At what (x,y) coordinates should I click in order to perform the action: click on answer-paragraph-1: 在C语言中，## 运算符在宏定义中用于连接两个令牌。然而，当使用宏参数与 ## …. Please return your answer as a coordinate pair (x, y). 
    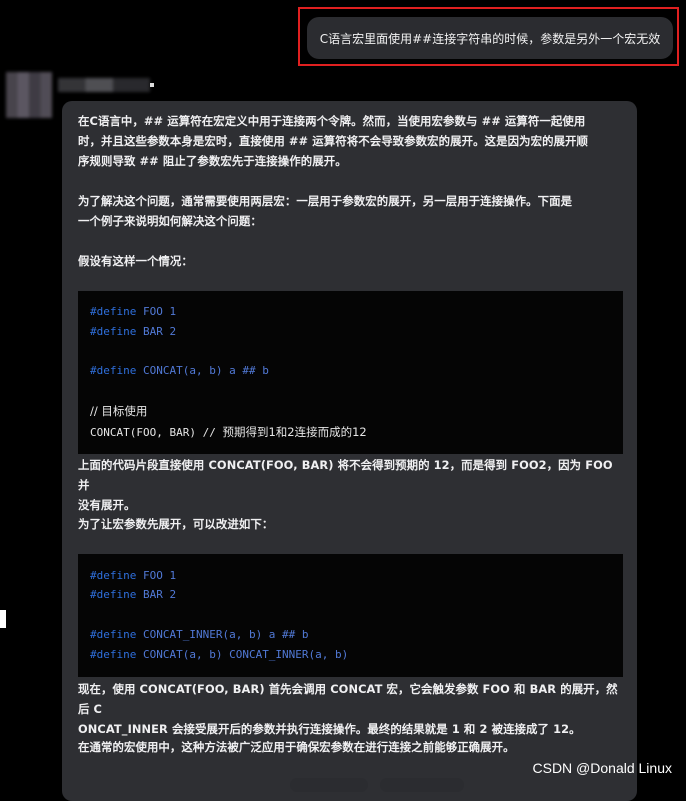
    Looking at the image, I should click on (353, 141).